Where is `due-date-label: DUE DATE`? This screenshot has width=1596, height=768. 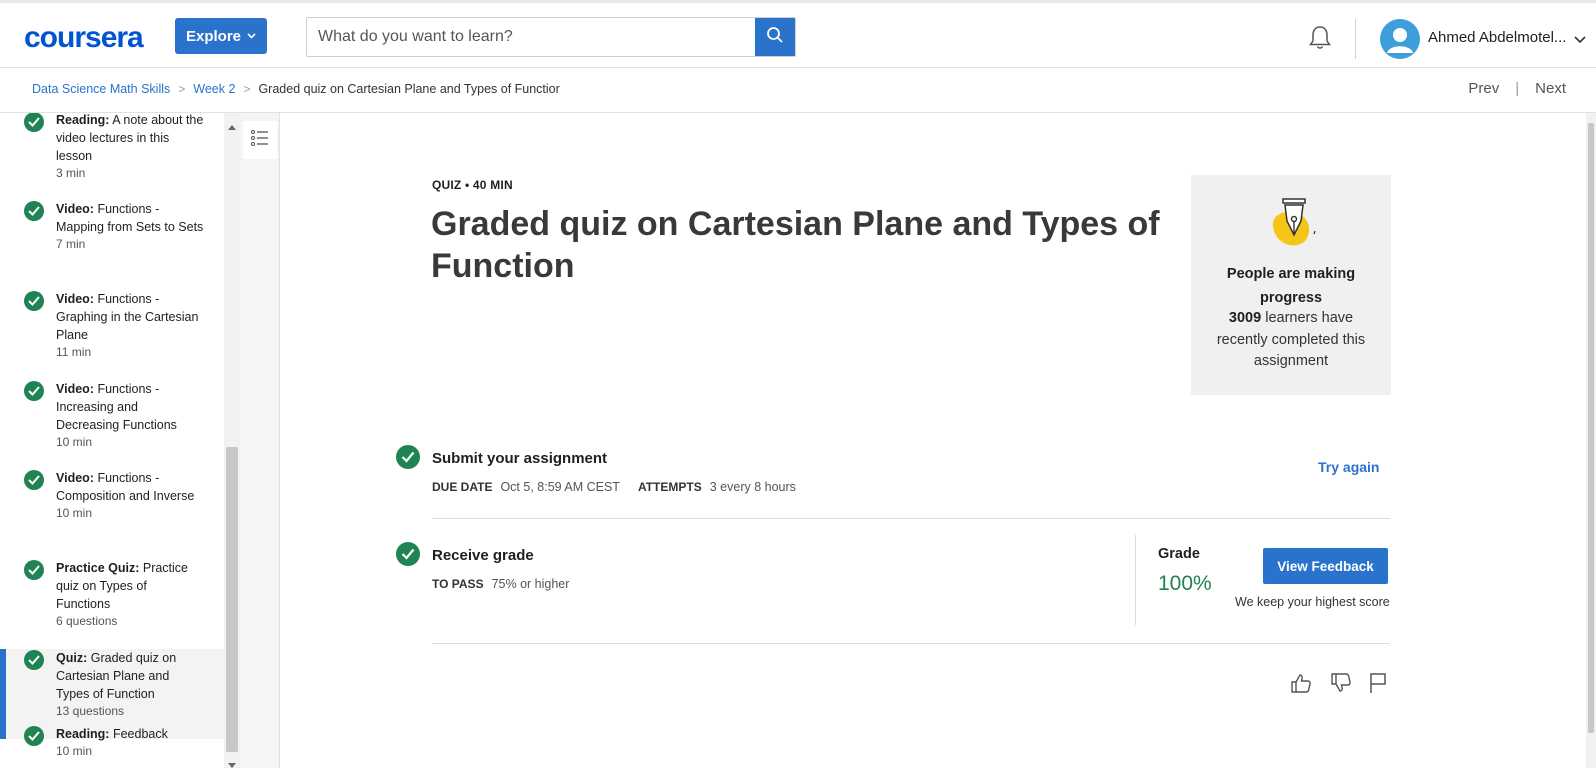
due-date-label: DUE DATE is located at coordinates (462, 487).